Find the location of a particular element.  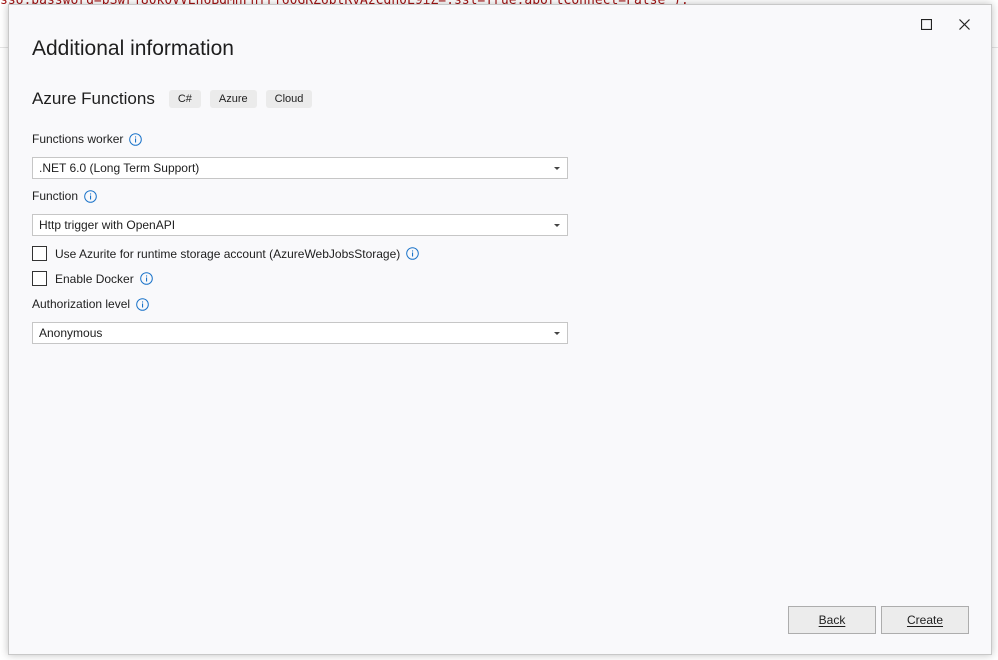

functions-worker-label: Functions worker is located at coordinates (87, 139).